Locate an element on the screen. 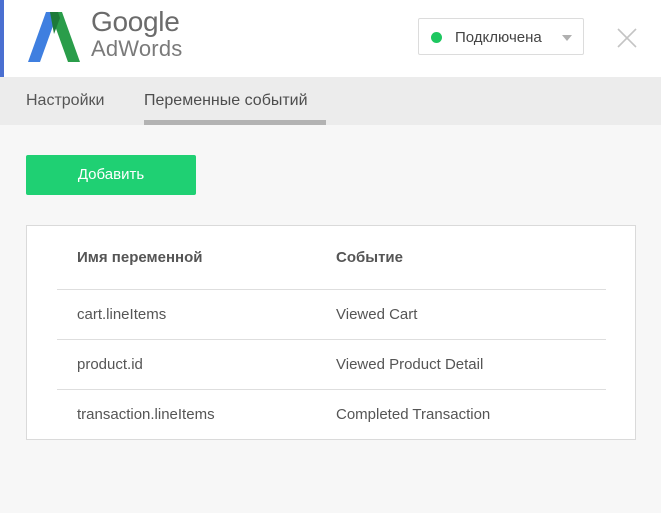 Image resolution: width=661 pixels, height=513 pixels. status-label: Подключена is located at coordinates (498, 37).